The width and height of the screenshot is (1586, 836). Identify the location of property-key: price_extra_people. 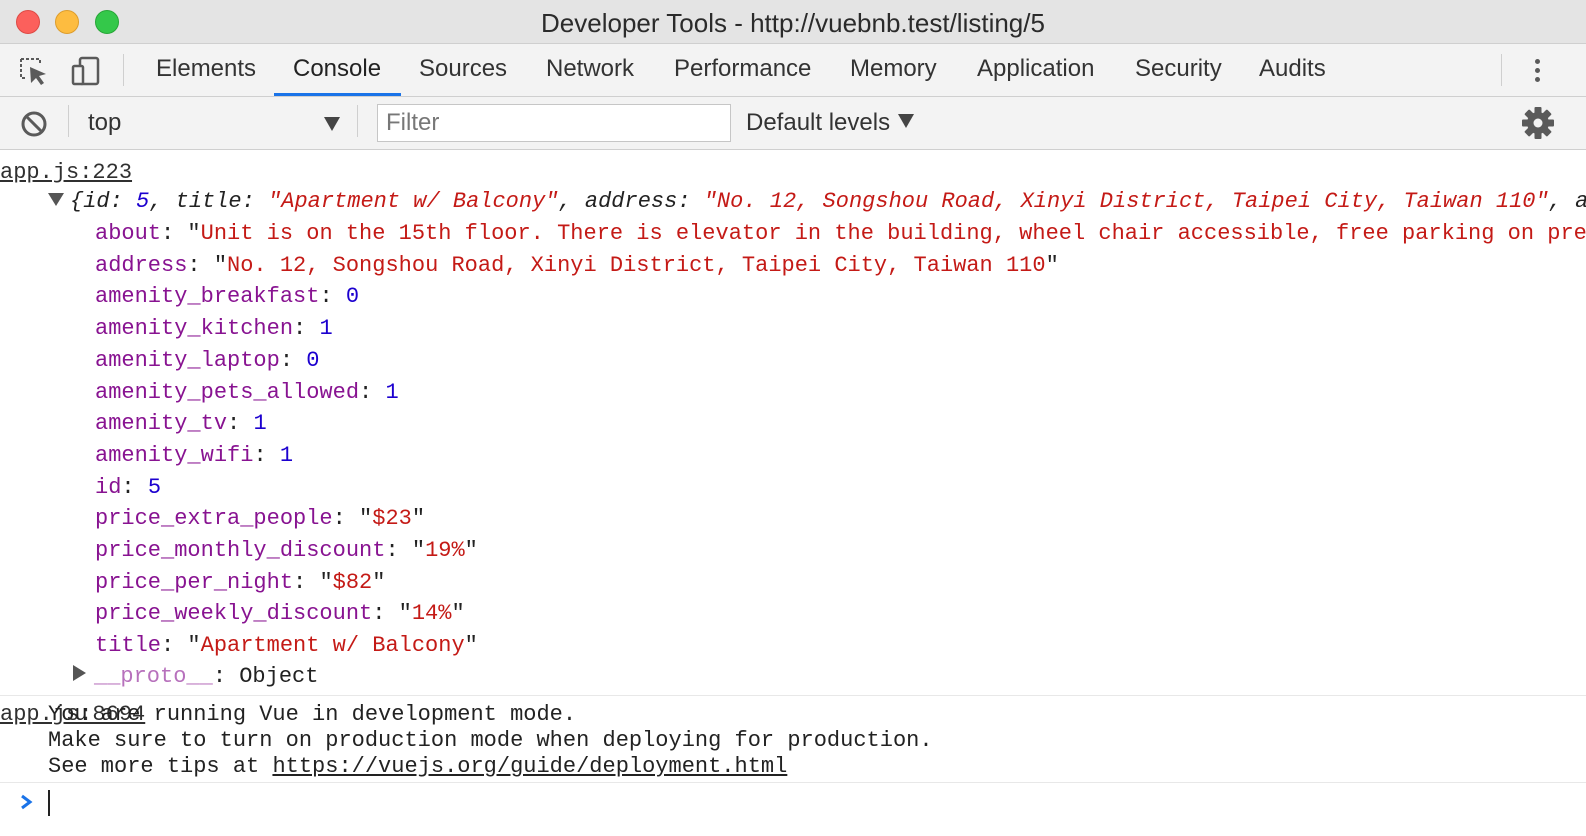
(214, 519).